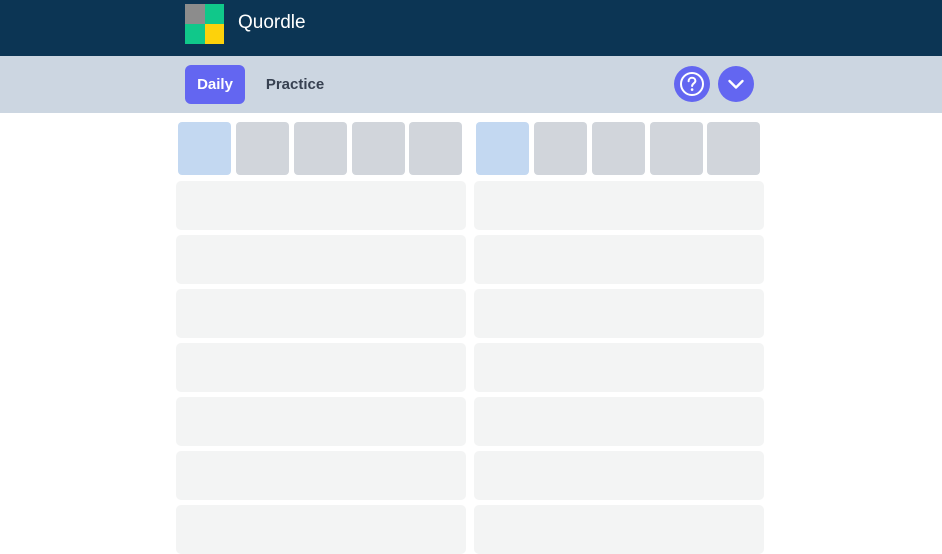  Describe the element at coordinates (471, 28) in the screenshot. I see `top-bar: Quordle` at that location.